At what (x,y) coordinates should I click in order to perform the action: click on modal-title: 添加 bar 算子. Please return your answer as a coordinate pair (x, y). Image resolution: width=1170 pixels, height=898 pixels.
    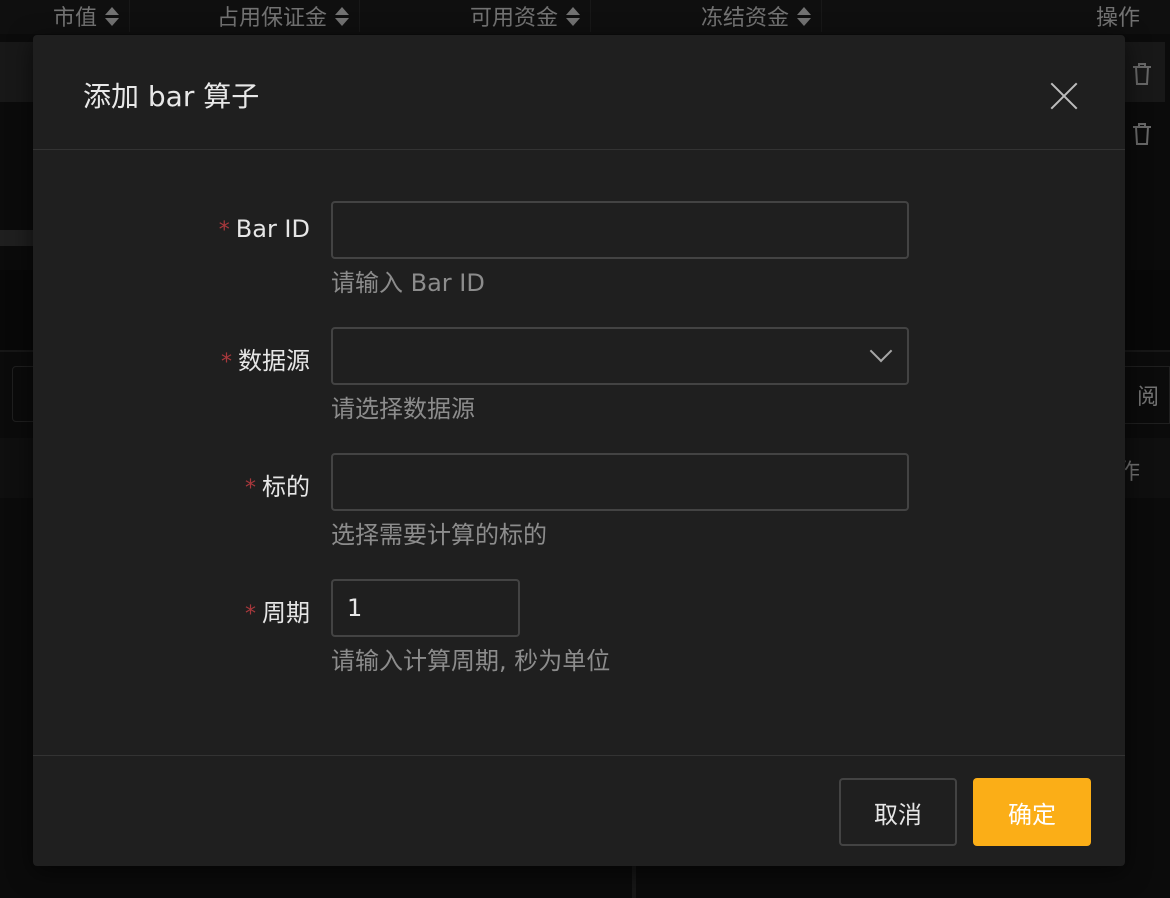
    Looking at the image, I should click on (171, 96).